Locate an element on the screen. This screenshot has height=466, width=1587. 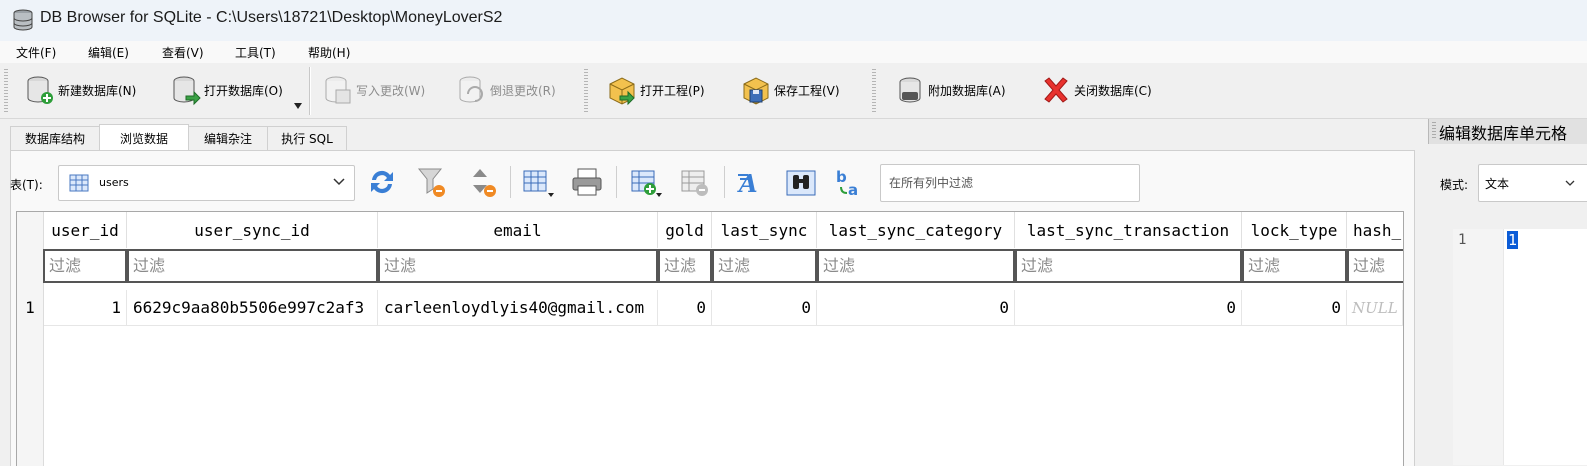
cell-editor-text: 1 is located at coordinates (1513, 240).